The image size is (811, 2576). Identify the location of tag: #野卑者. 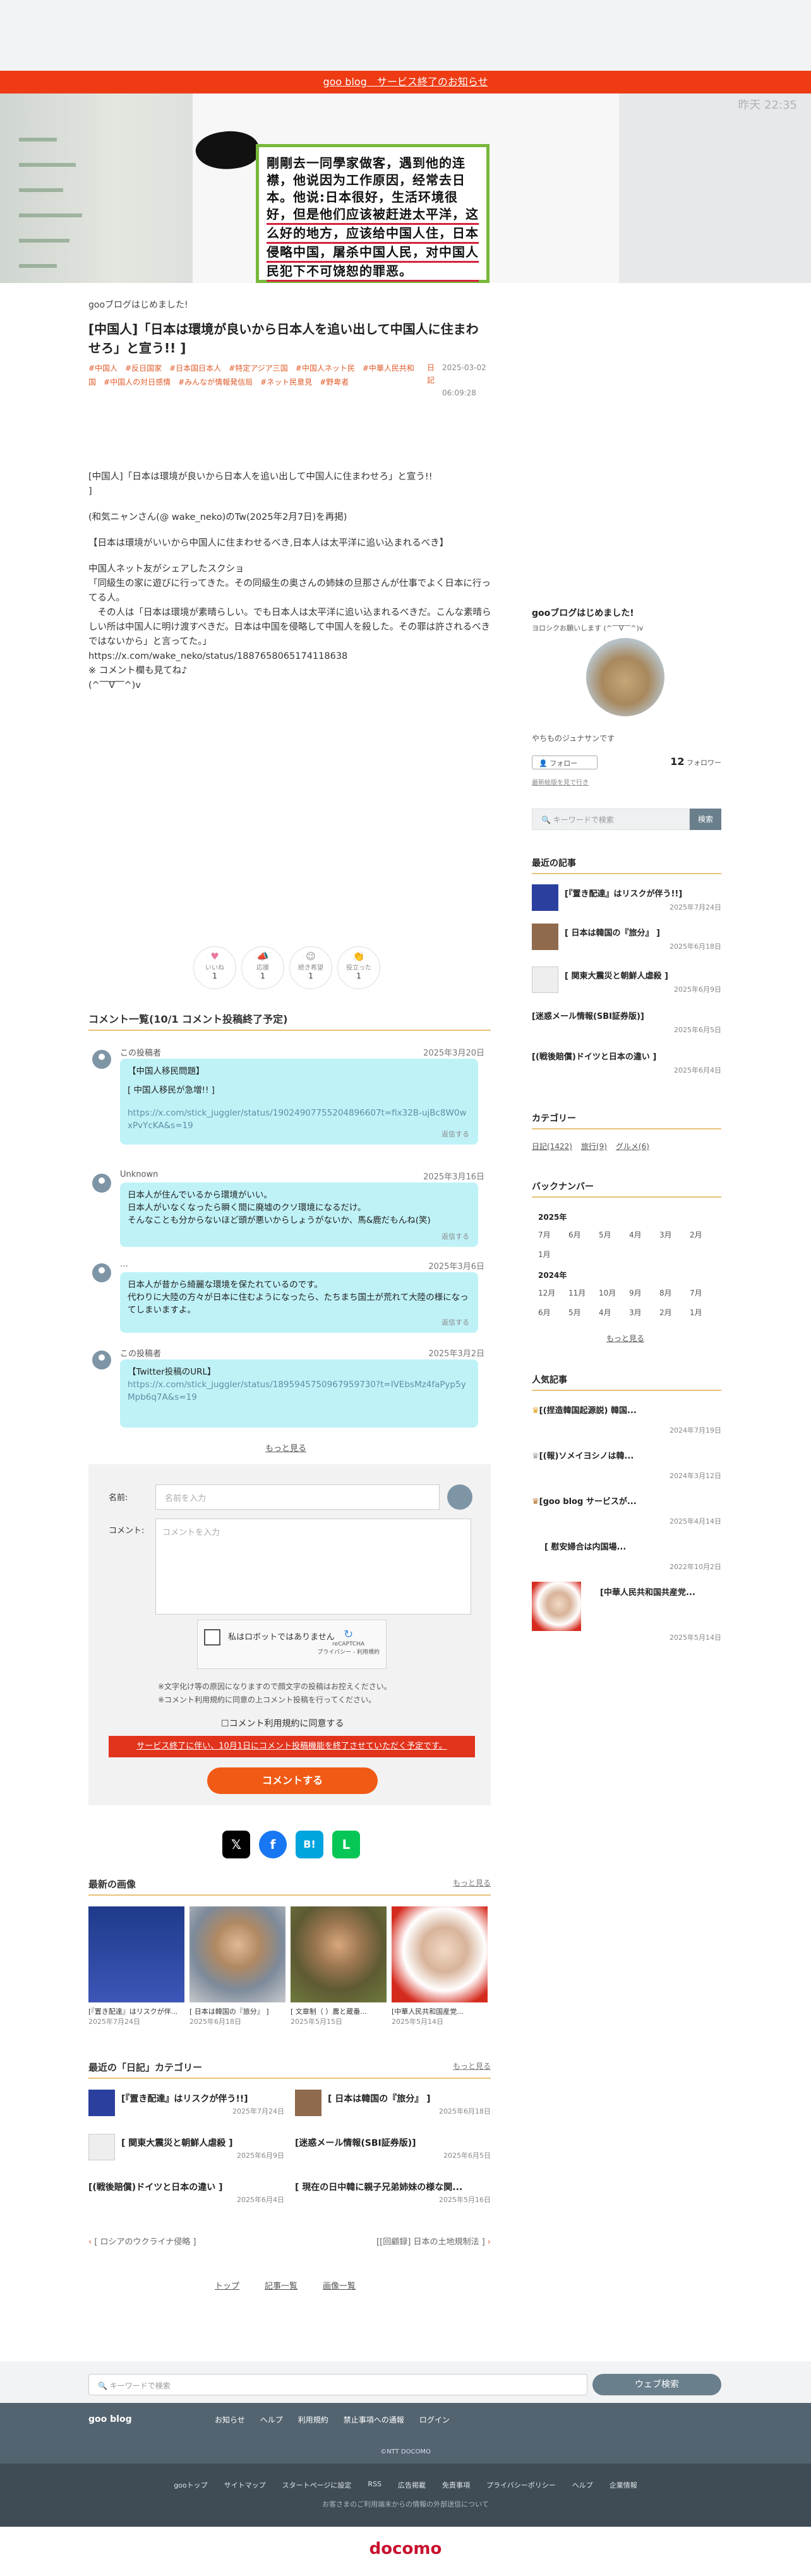
(334, 382).